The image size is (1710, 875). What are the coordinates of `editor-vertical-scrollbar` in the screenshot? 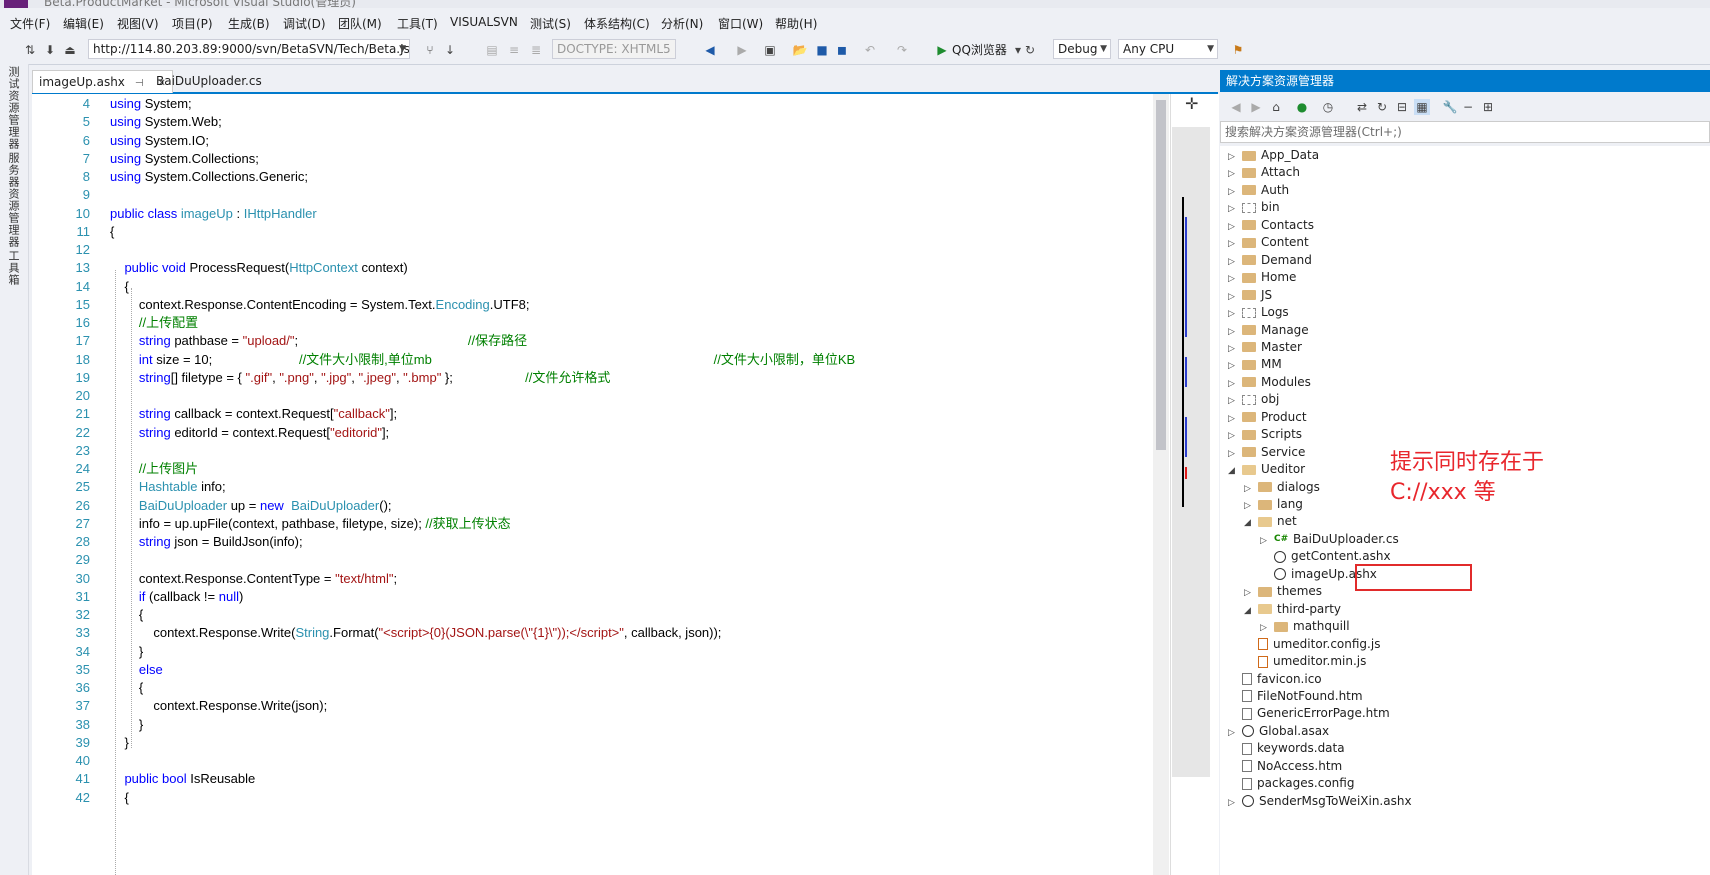 It's located at (1161, 484).